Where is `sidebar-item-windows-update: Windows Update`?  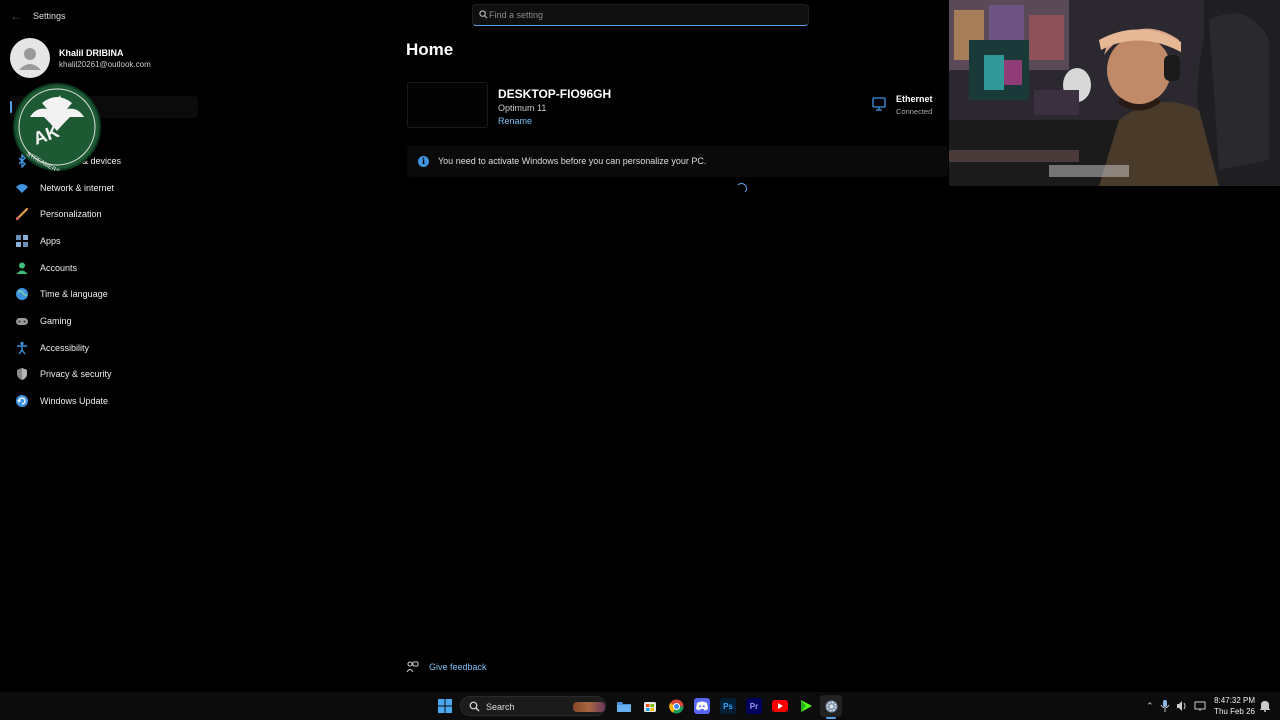 sidebar-item-windows-update: Windows Update is located at coordinates (109, 401).